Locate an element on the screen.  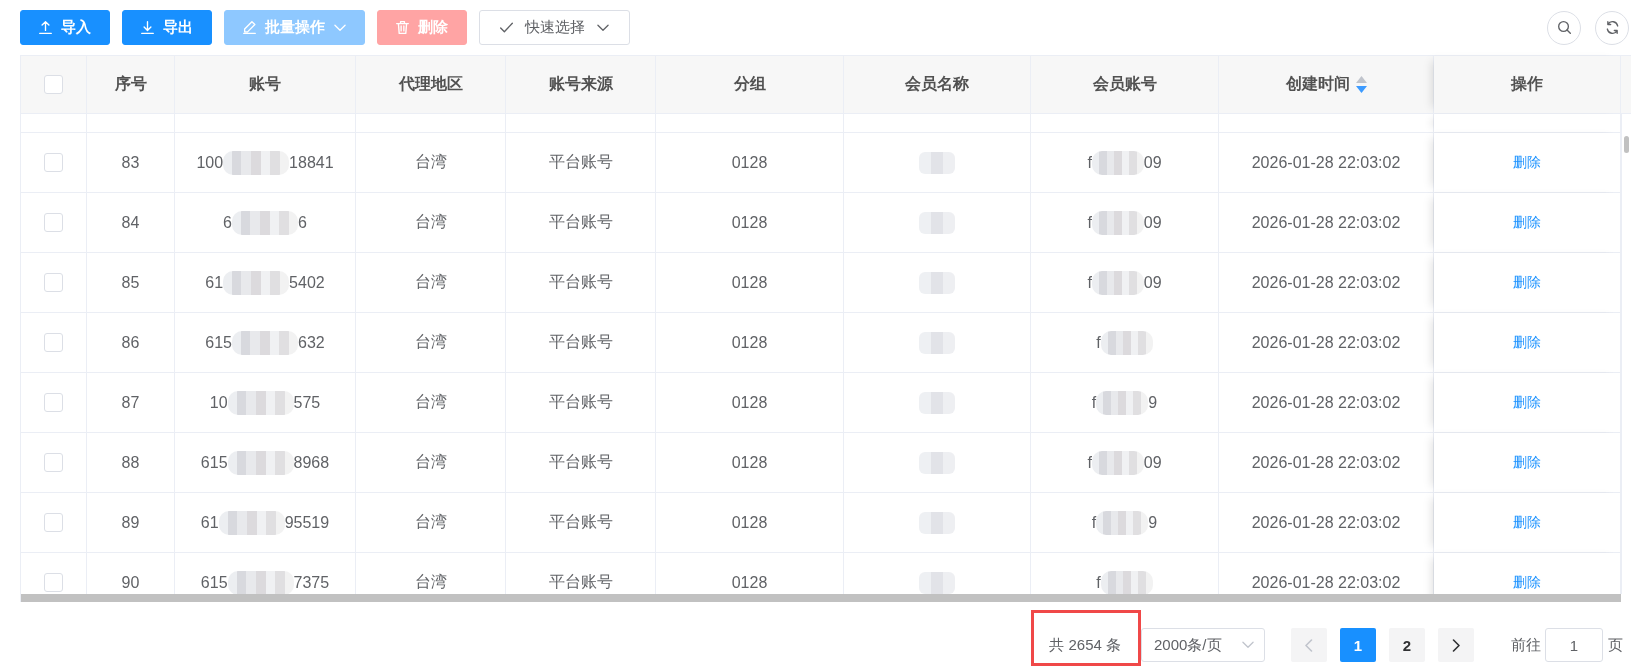
row-number: 87 is located at coordinates (130, 402).